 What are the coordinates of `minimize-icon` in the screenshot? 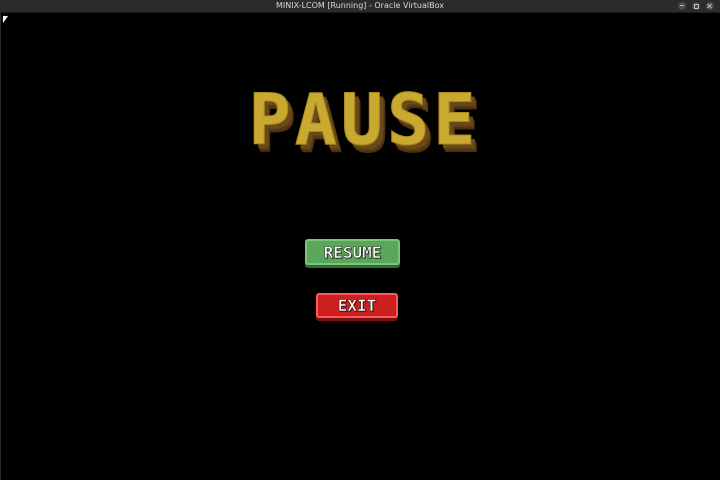 It's located at (682, 6).